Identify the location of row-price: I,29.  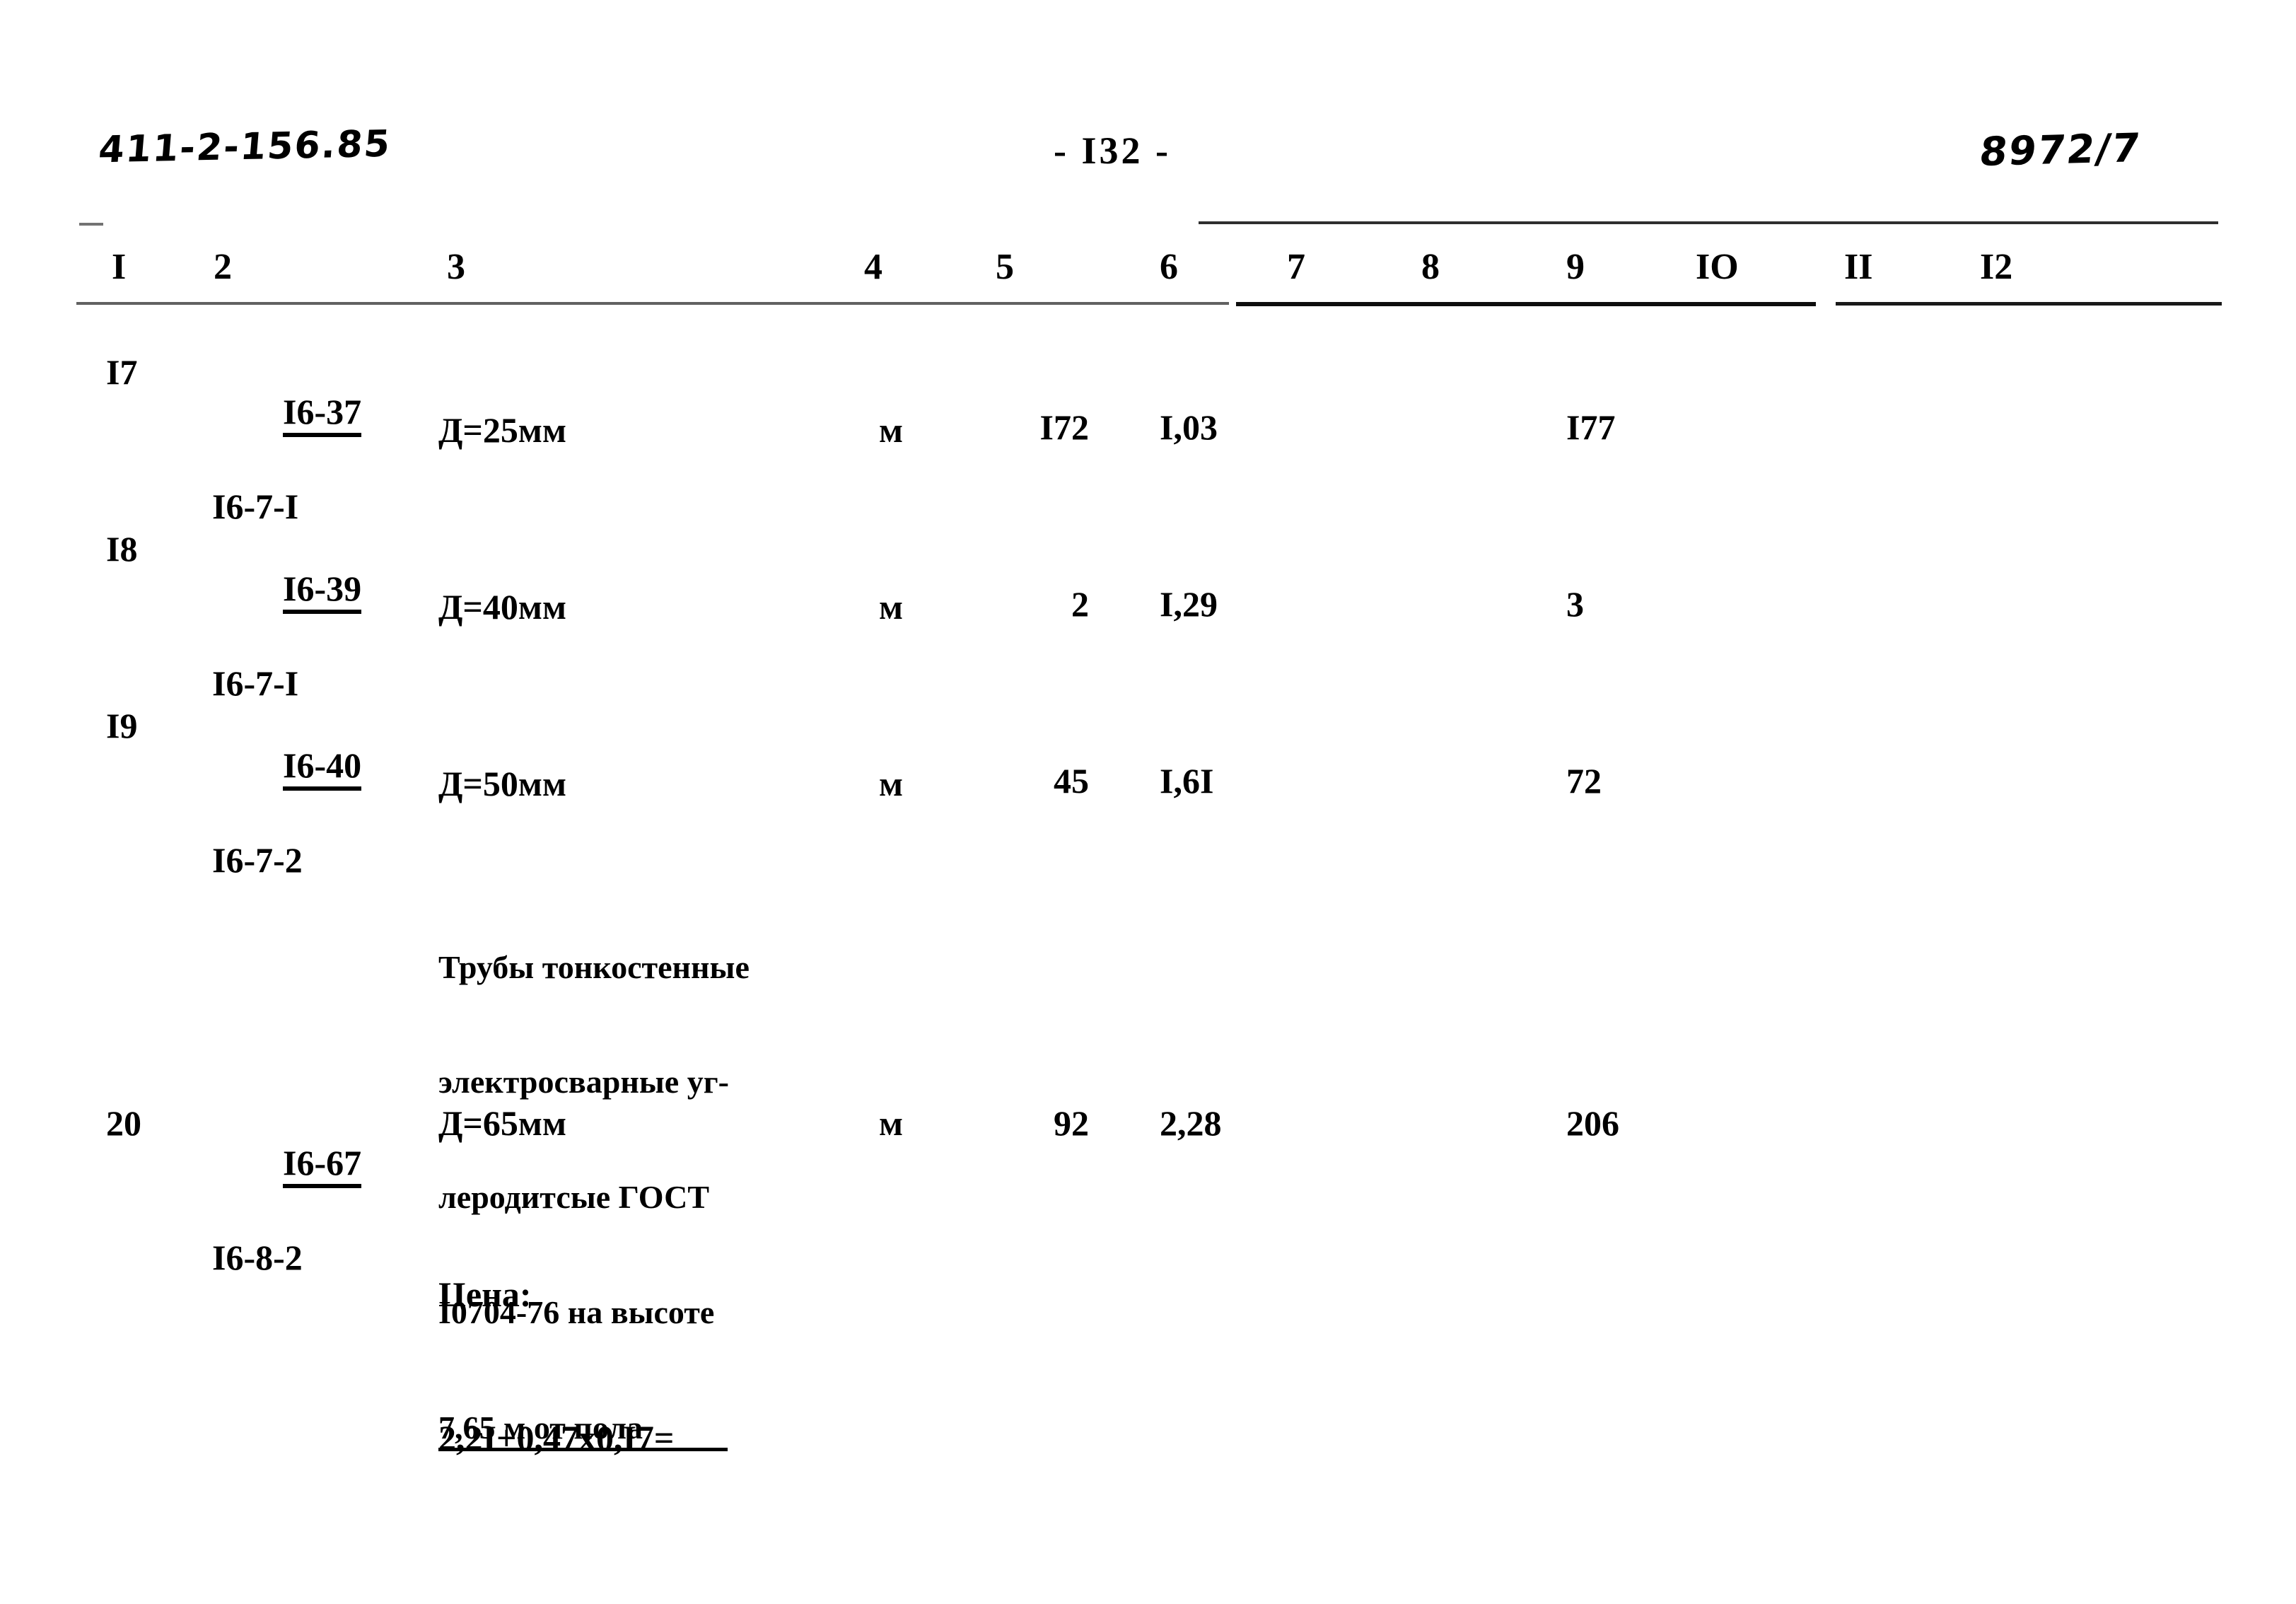
(1189, 604).